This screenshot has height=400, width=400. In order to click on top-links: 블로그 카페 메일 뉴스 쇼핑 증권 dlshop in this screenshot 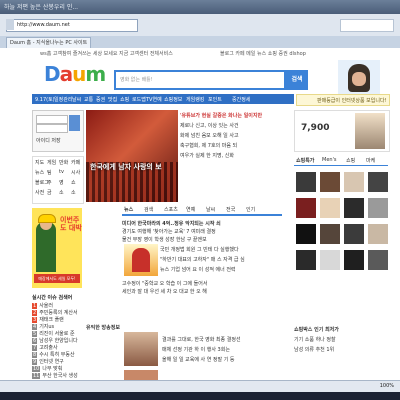, I will do `click(263, 53)`.